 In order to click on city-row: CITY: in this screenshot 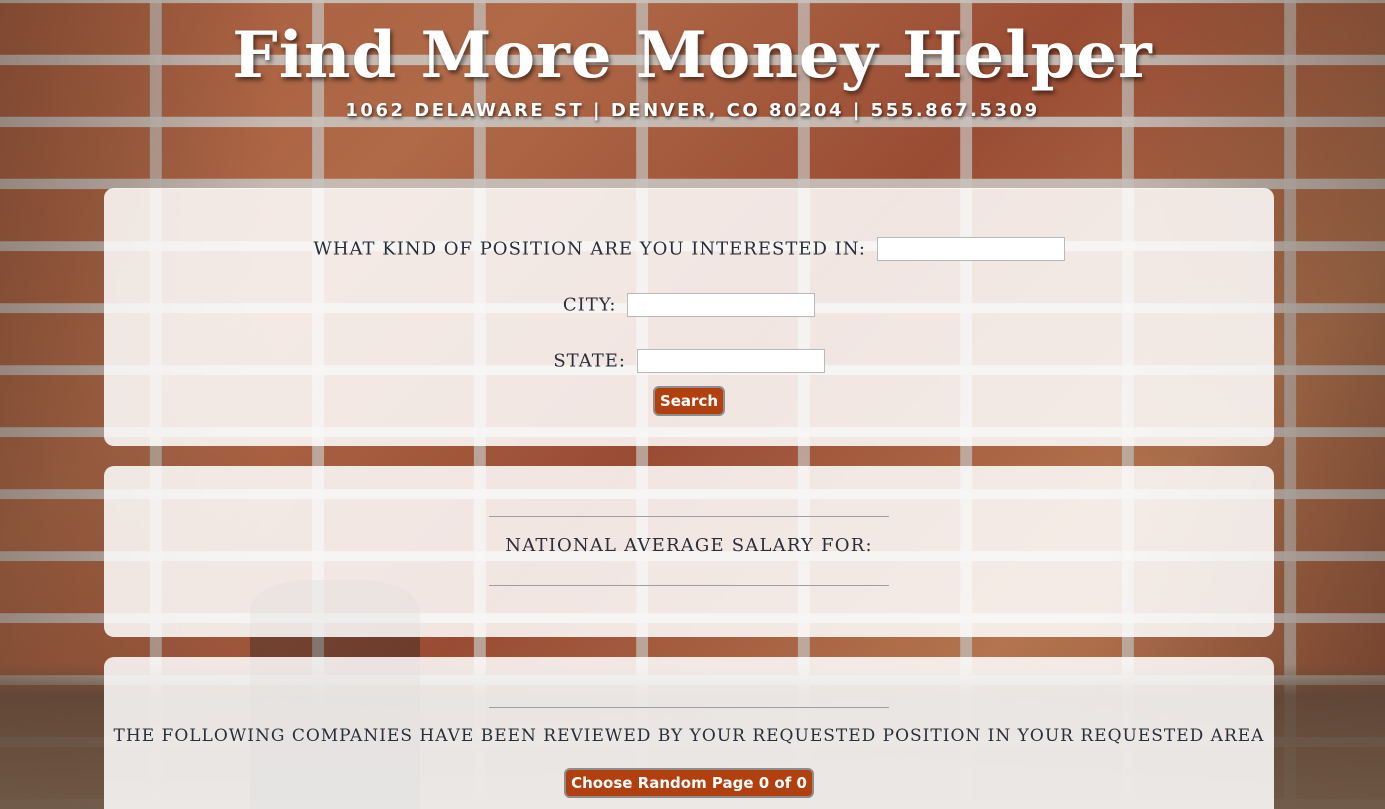, I will do `click(689, 305)`.